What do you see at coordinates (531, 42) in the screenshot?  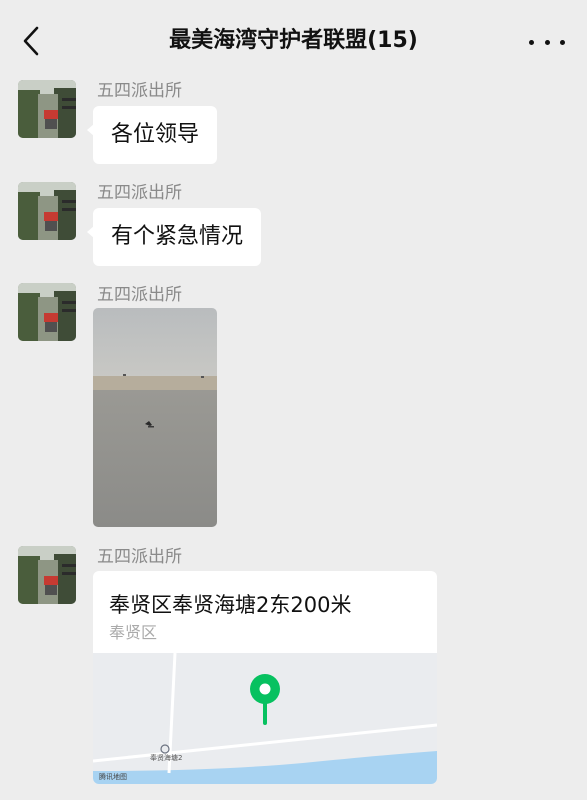 I see `more-dots-icon` at bounding box center [531, 42].